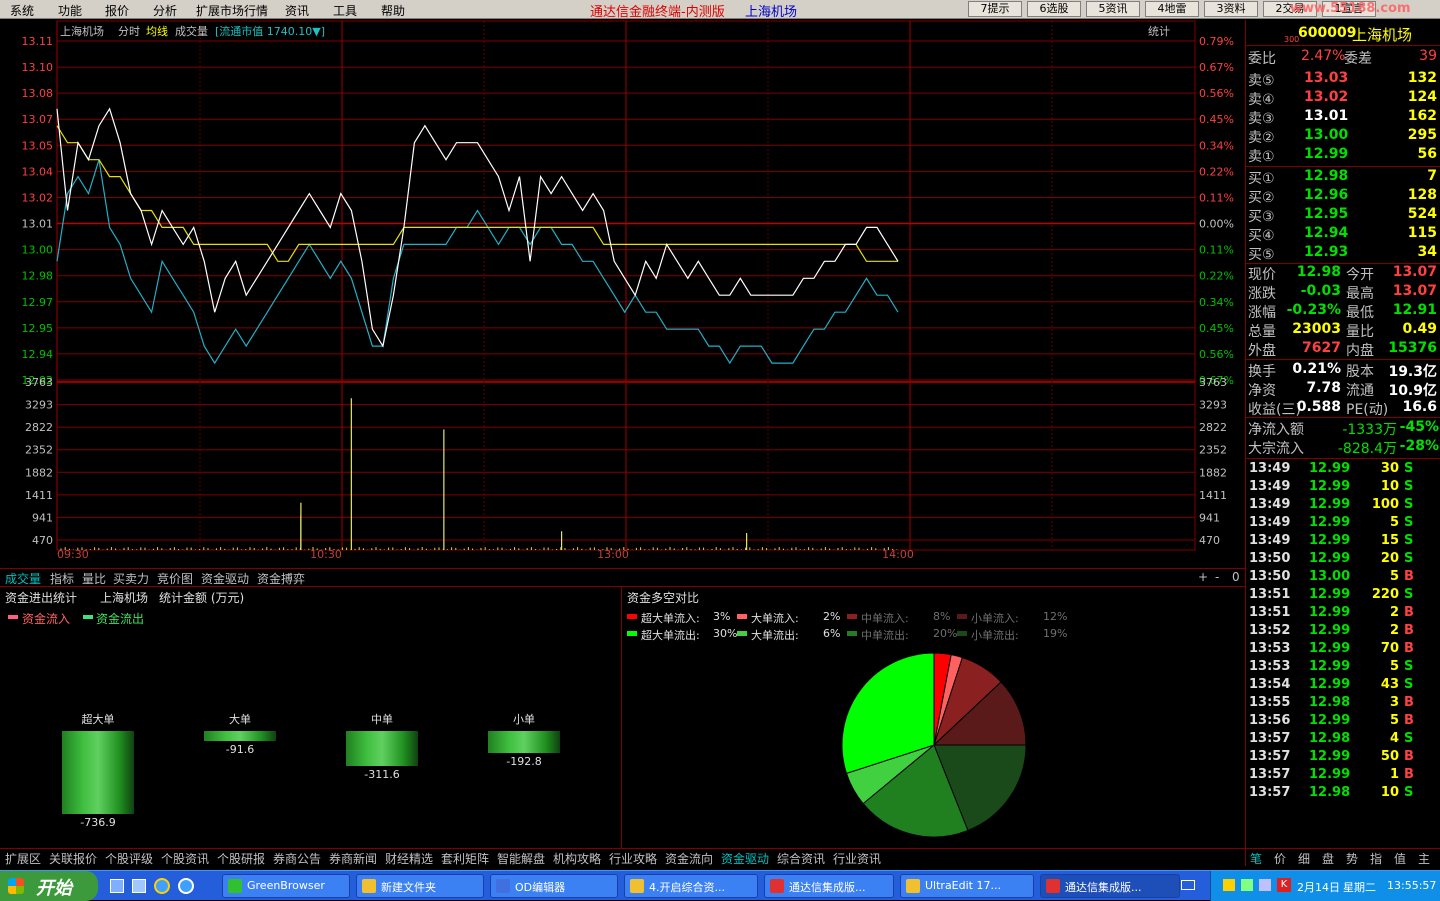 This screenshot has width=1440, height=901. What do you see at coordinates (1284, 885) in the screenshot?
I see `kingsoft-icon: K` at bounding box center [1284, 885].